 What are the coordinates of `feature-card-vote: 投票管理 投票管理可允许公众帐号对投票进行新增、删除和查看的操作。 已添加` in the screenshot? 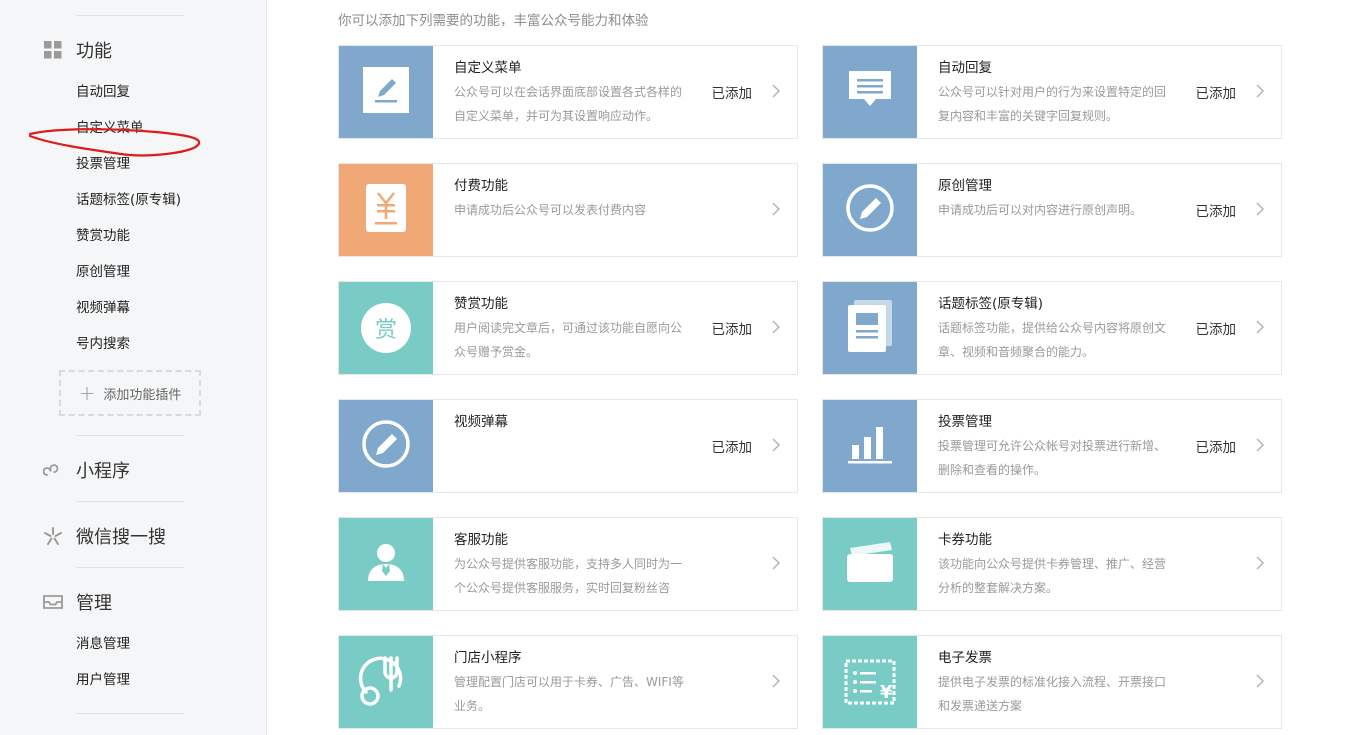 It's located at (1052, 446).